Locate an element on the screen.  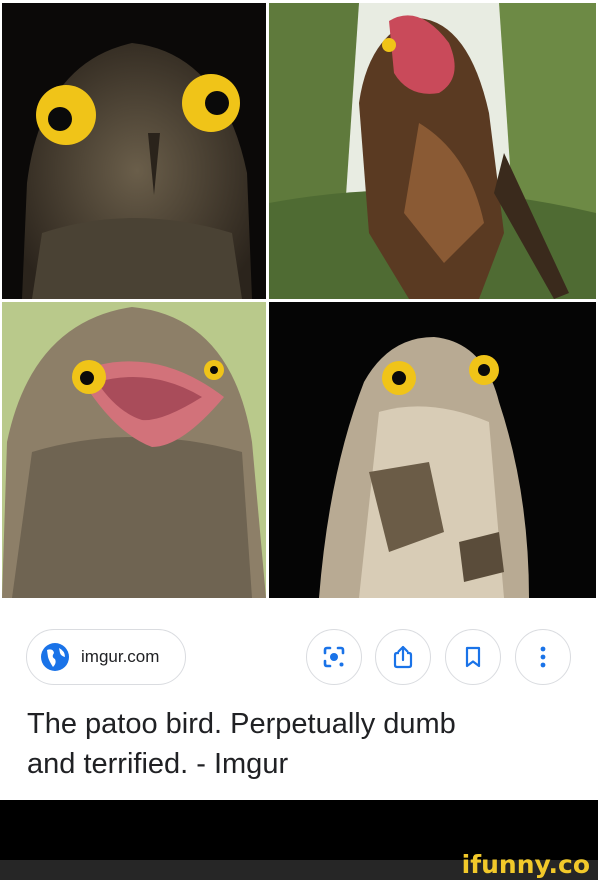
share-icon is located at coordinates (403, 657).